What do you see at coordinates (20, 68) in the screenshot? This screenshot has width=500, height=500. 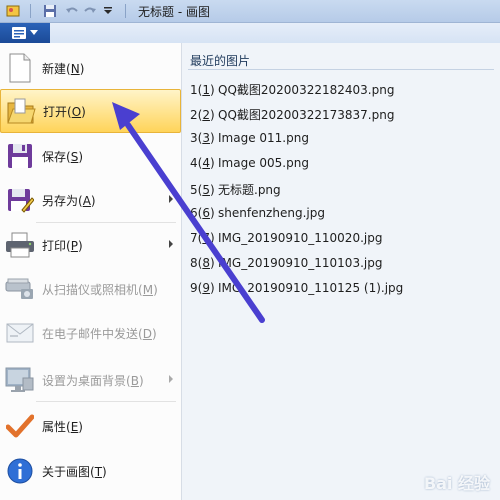 I see `new-file-icon` at bounding box center [20, 68].